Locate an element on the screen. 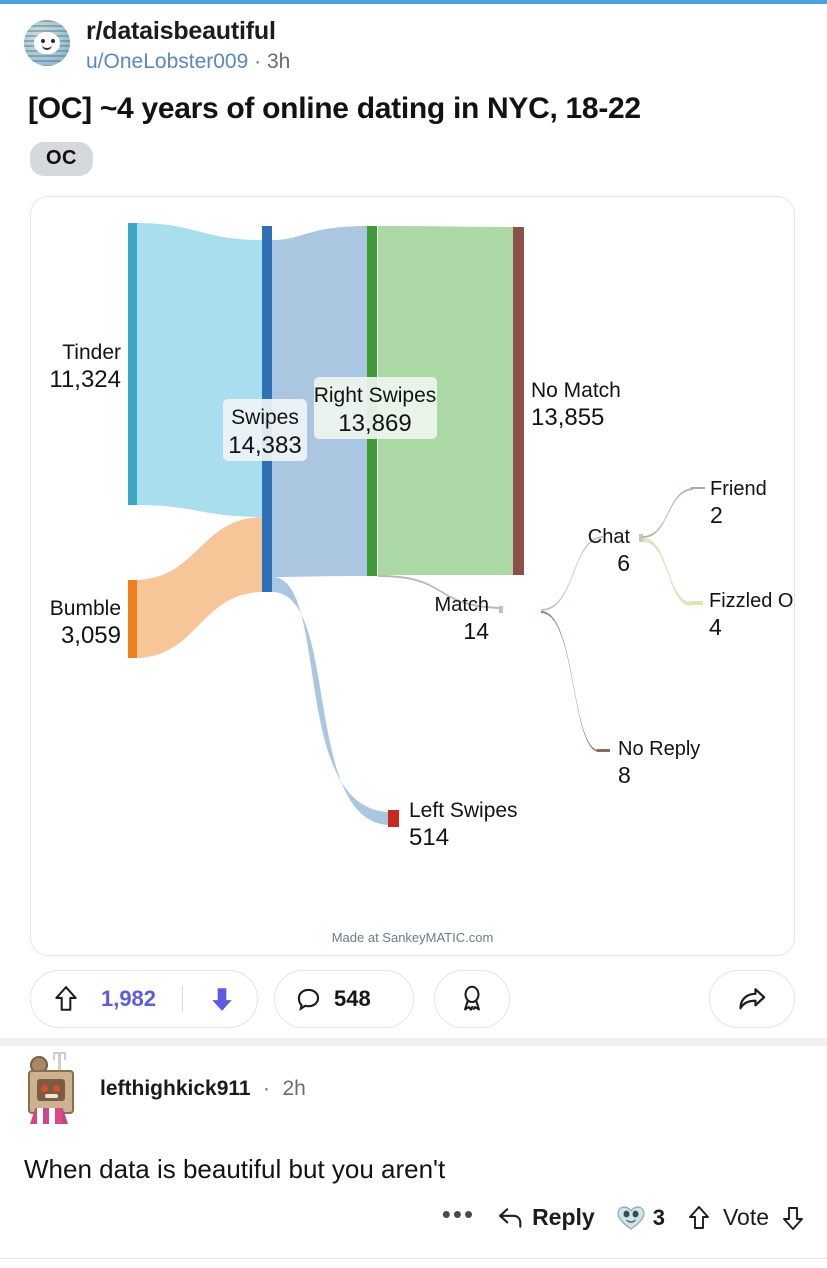 This screenshot has width=827, height=1268. oc-flair-badge: OC is located at coordinates (61, 159).